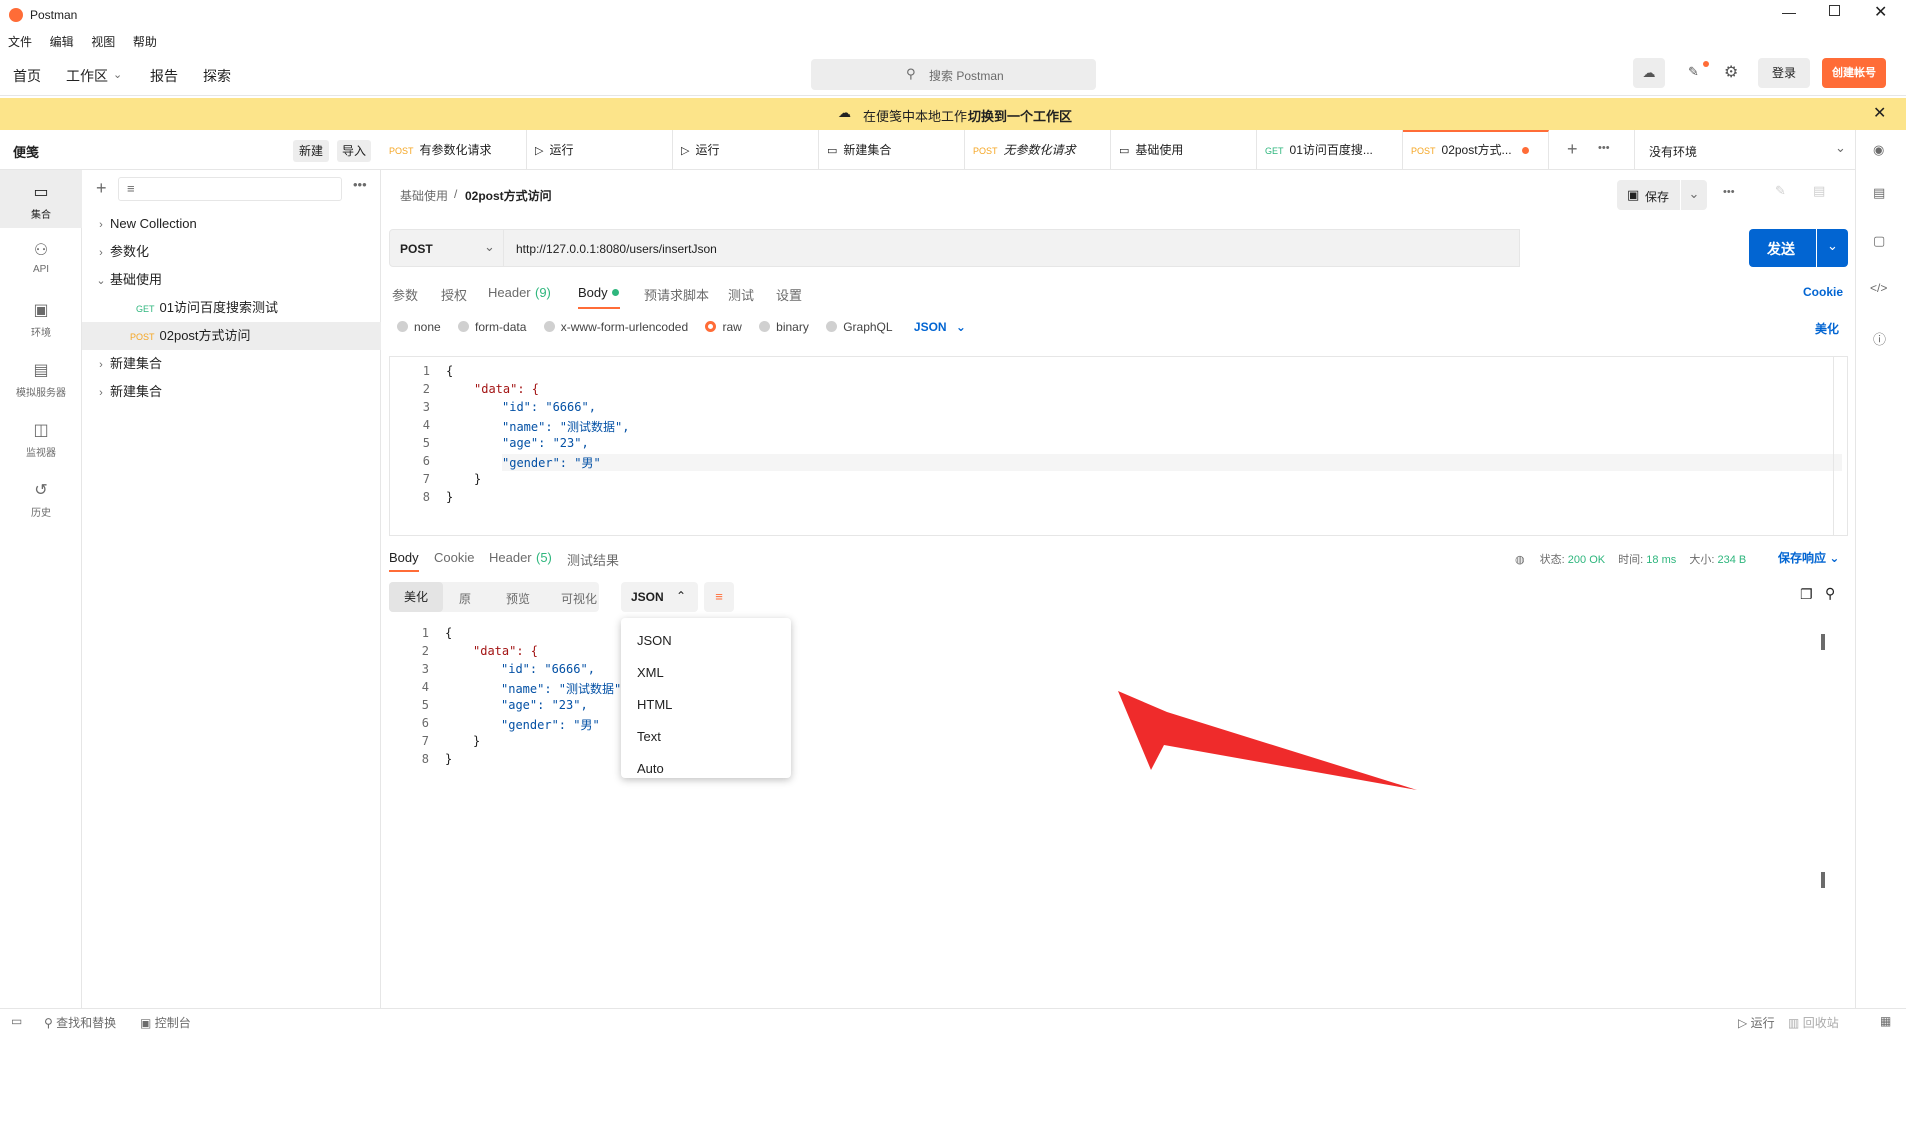  I want to click on method-select: POST ⌄, so click(446, 248).